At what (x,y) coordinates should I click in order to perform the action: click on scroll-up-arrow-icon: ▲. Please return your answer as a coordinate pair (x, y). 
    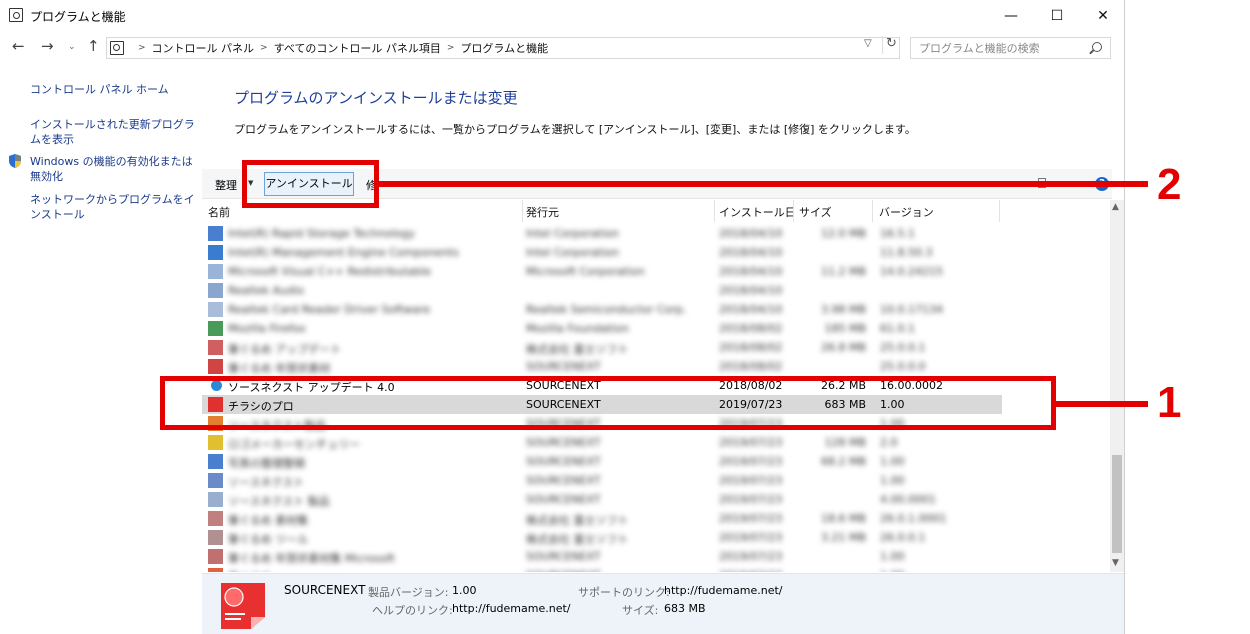
    Looking at the image, I should click on (1115, 207).